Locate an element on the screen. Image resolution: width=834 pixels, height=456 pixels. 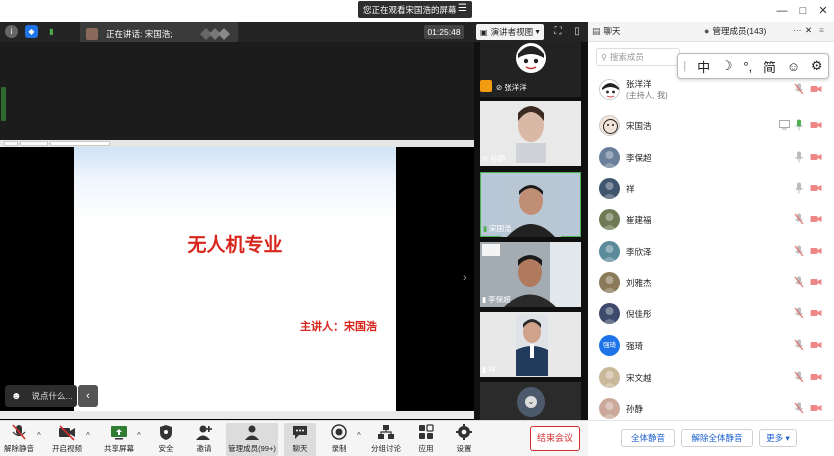
start-video-label: 开启视频 is located at coordinates (67, 448).